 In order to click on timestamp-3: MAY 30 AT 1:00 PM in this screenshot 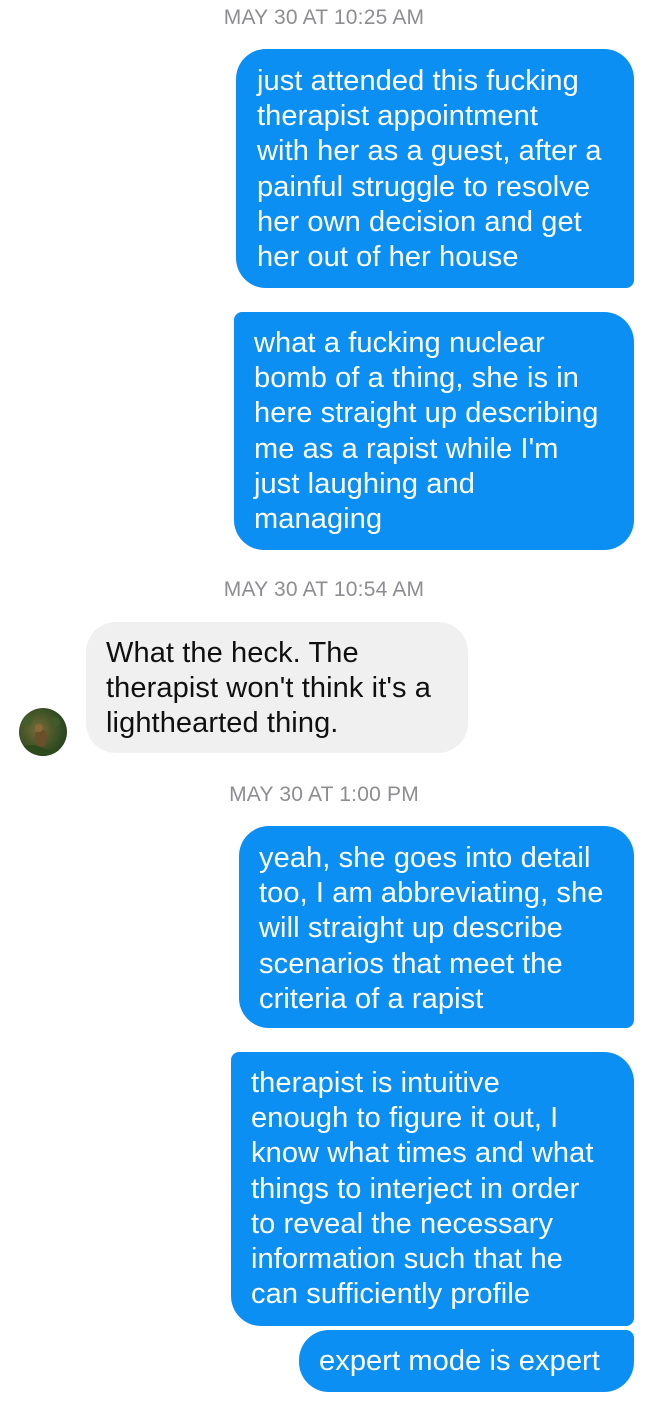, I will do `click(324, 794)`.